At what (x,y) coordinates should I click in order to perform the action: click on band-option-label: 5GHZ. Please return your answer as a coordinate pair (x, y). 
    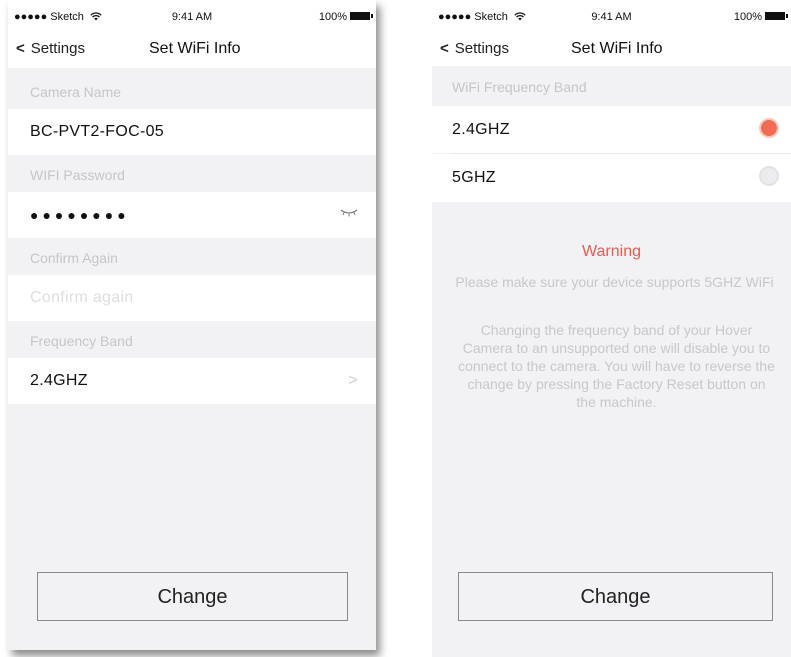
    Looking at the image, I should click on (474, 177).